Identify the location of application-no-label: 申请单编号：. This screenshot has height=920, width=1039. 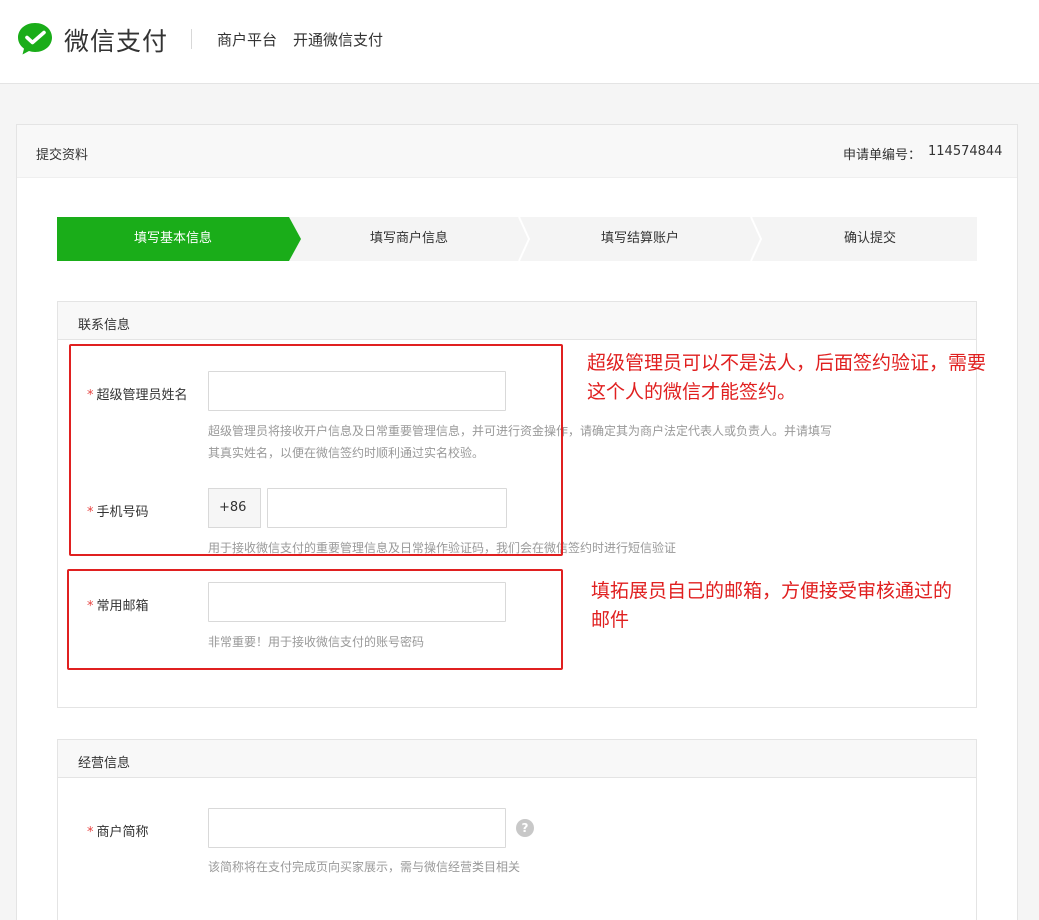
(882, 155).